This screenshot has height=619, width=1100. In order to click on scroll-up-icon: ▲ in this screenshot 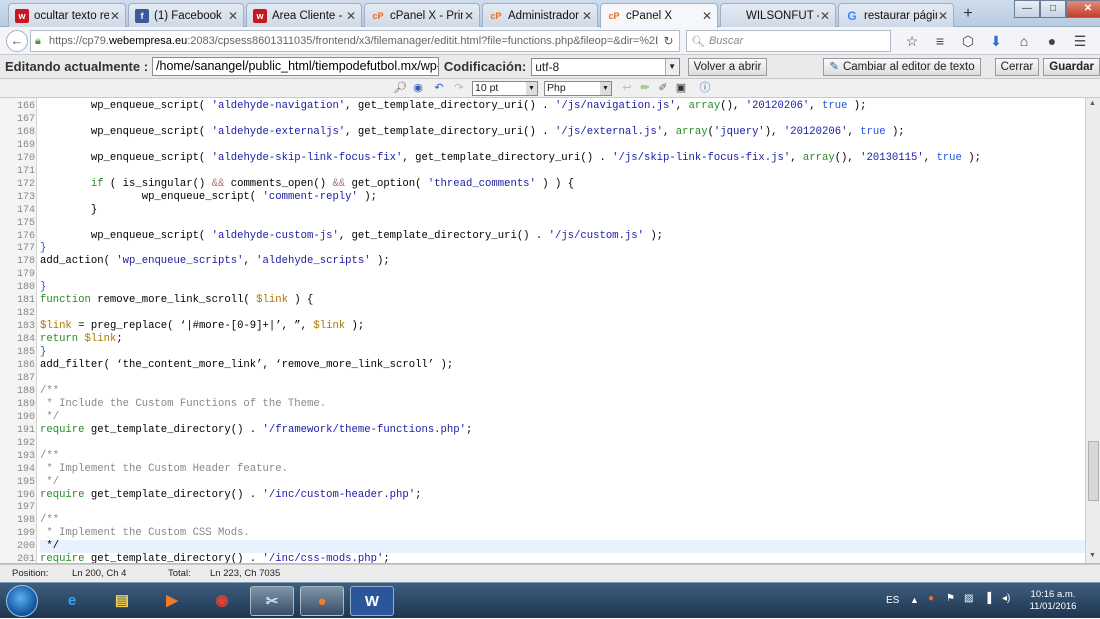, I will do `click(1092, 103)`.